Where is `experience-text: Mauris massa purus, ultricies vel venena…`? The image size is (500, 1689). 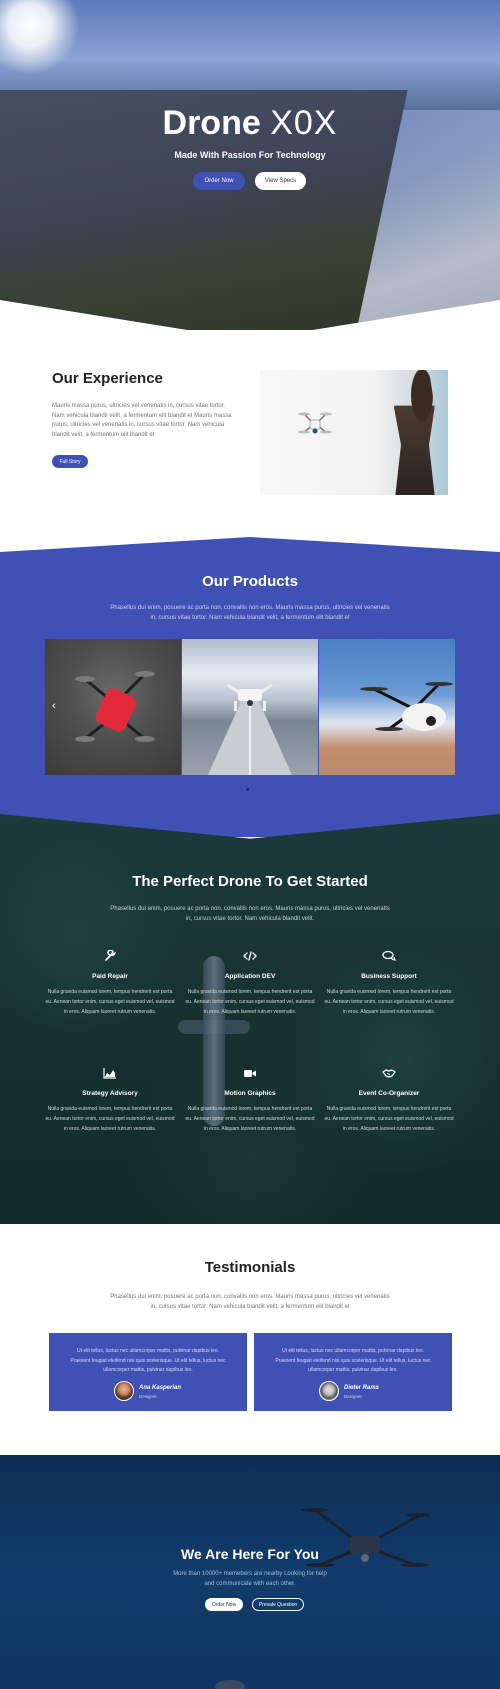 experience-text: Mauris massa purus, ultricies vel venena… is located at coordinates (142, 420).